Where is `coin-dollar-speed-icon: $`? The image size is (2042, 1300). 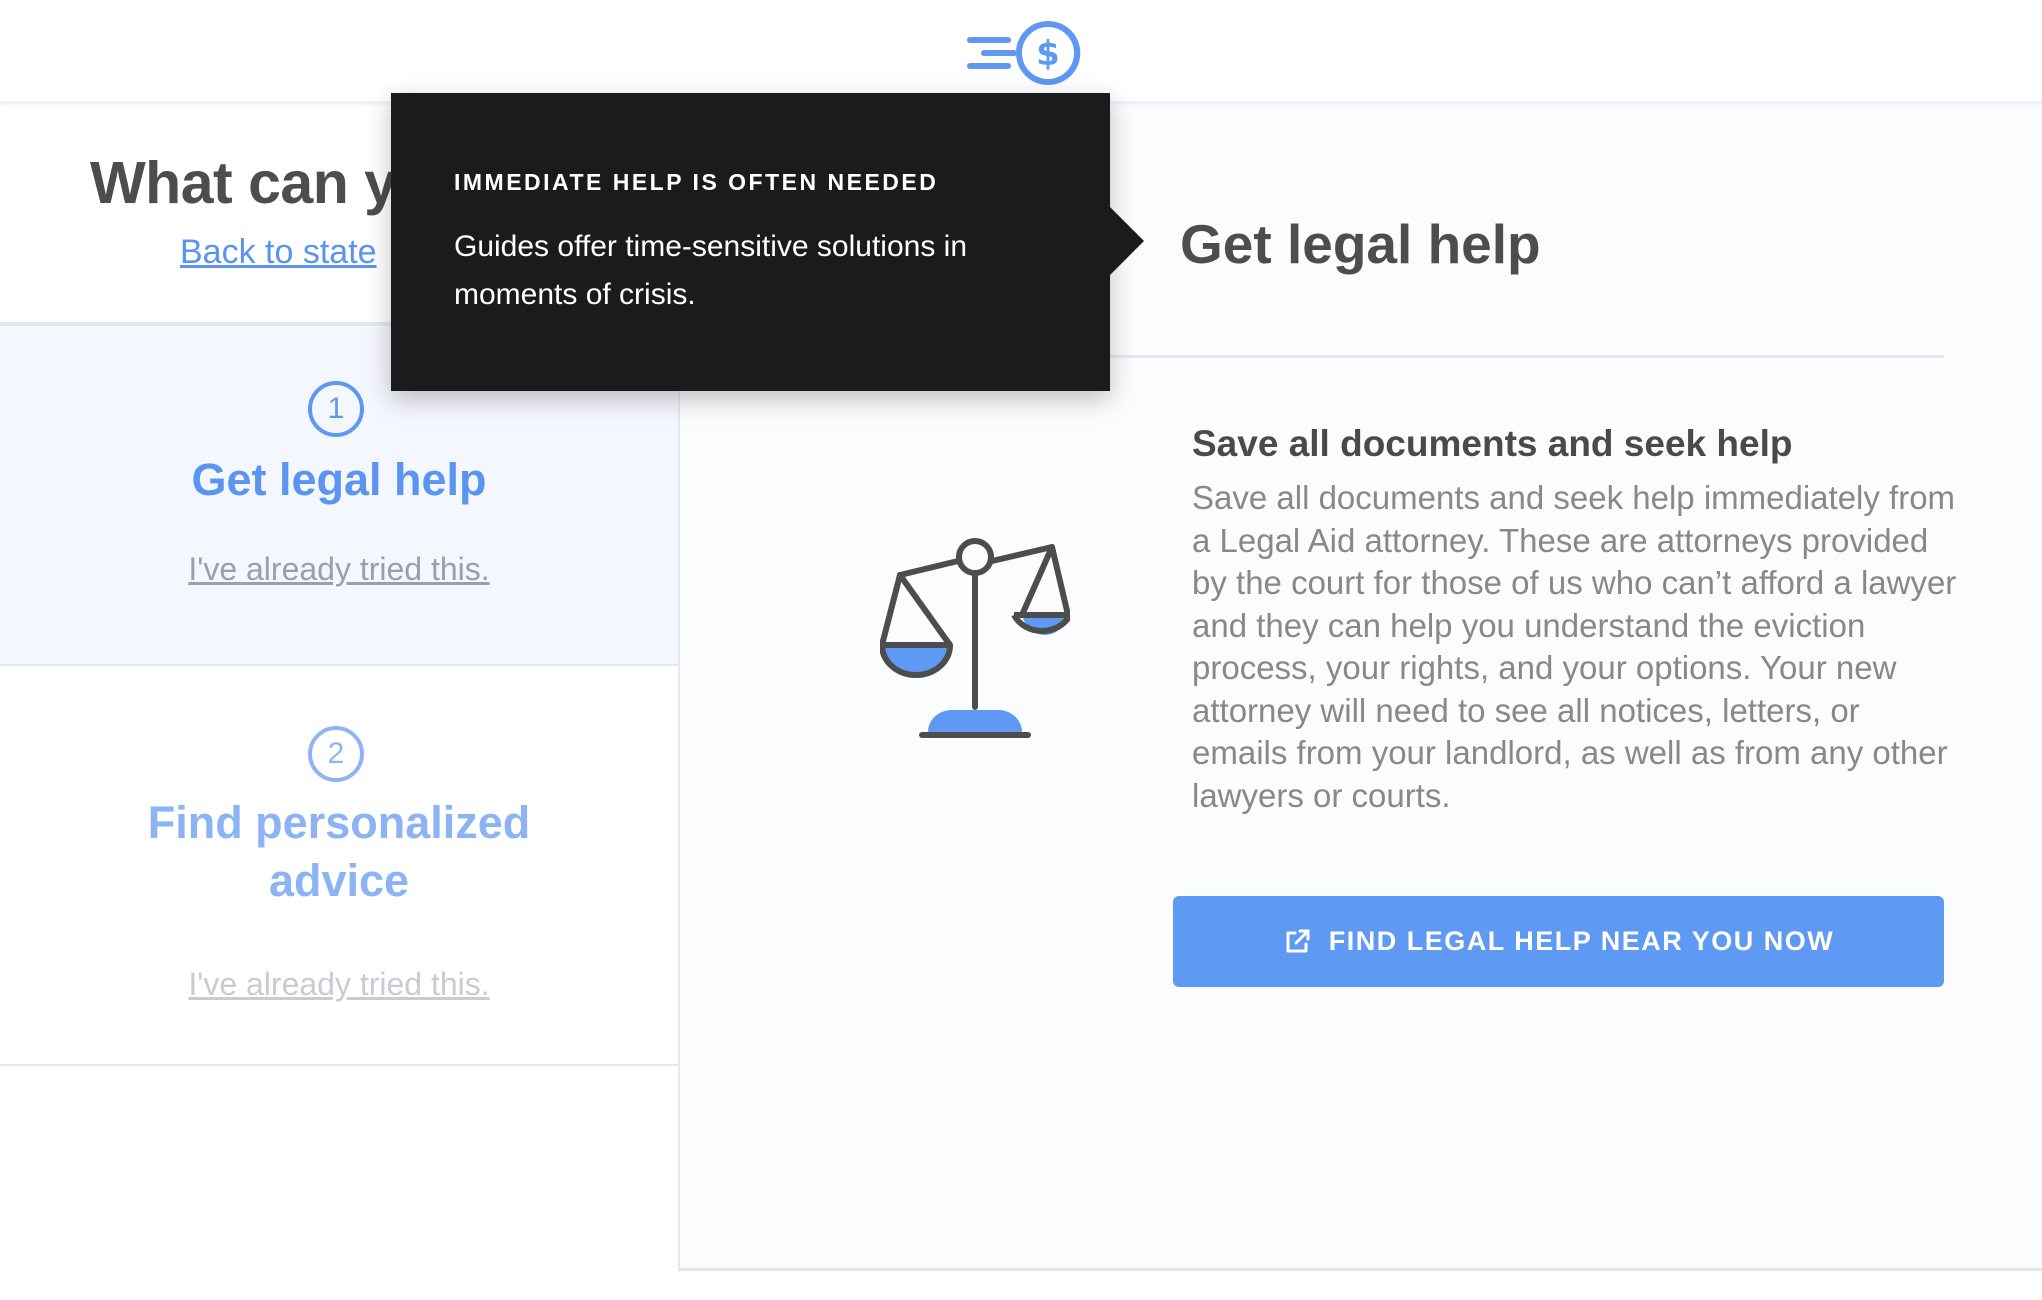 coin-dollar-speed-icon: $ is located at coordinates (1023, 53).